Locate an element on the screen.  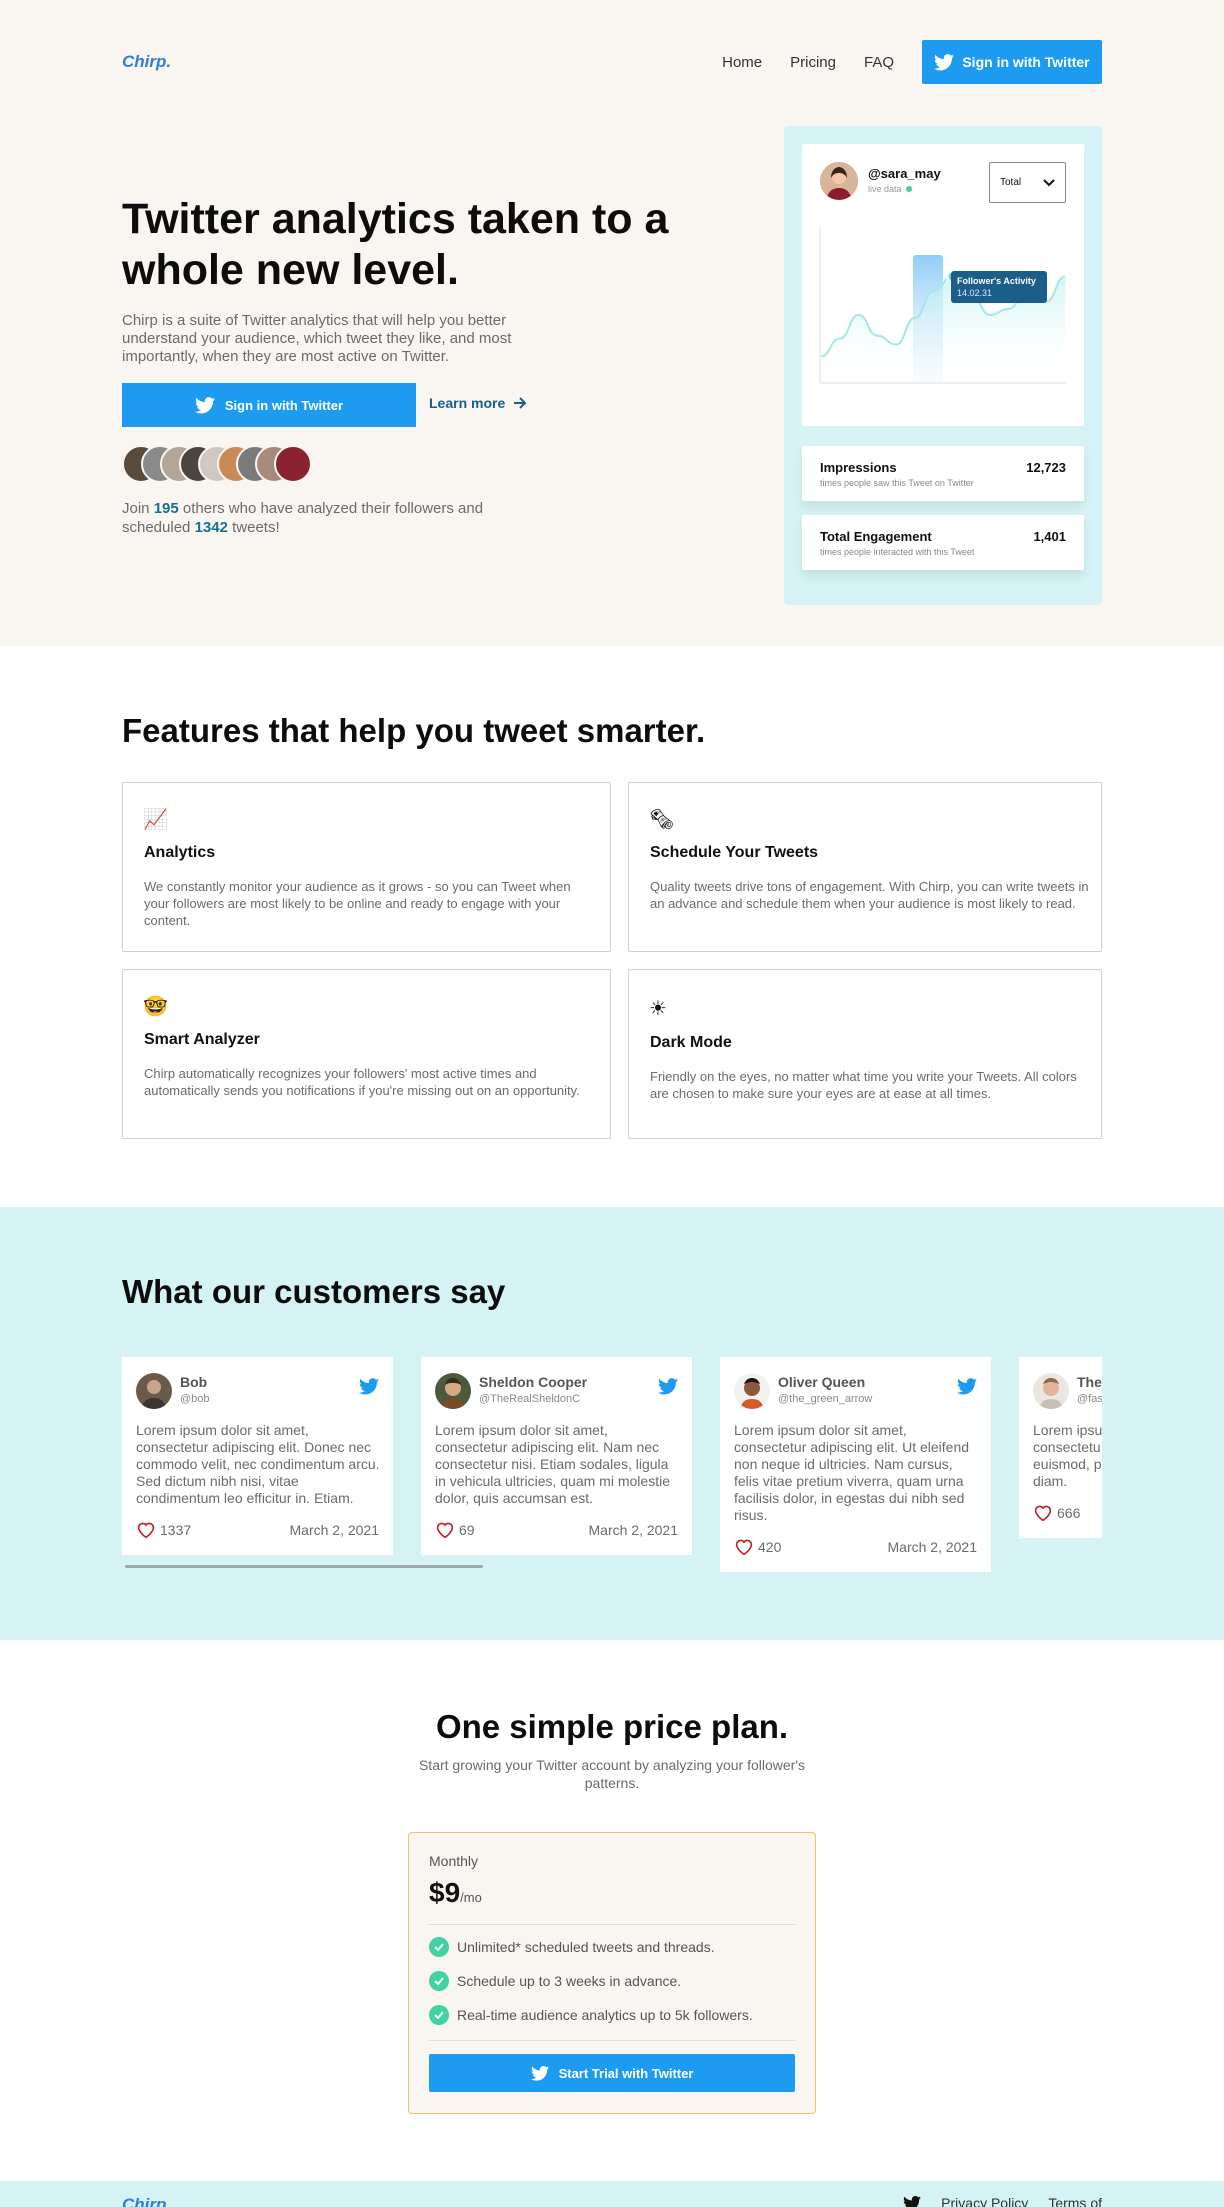
footer: Chirp. Privacy Policy Terms of is located at coordinates (612, 2194).